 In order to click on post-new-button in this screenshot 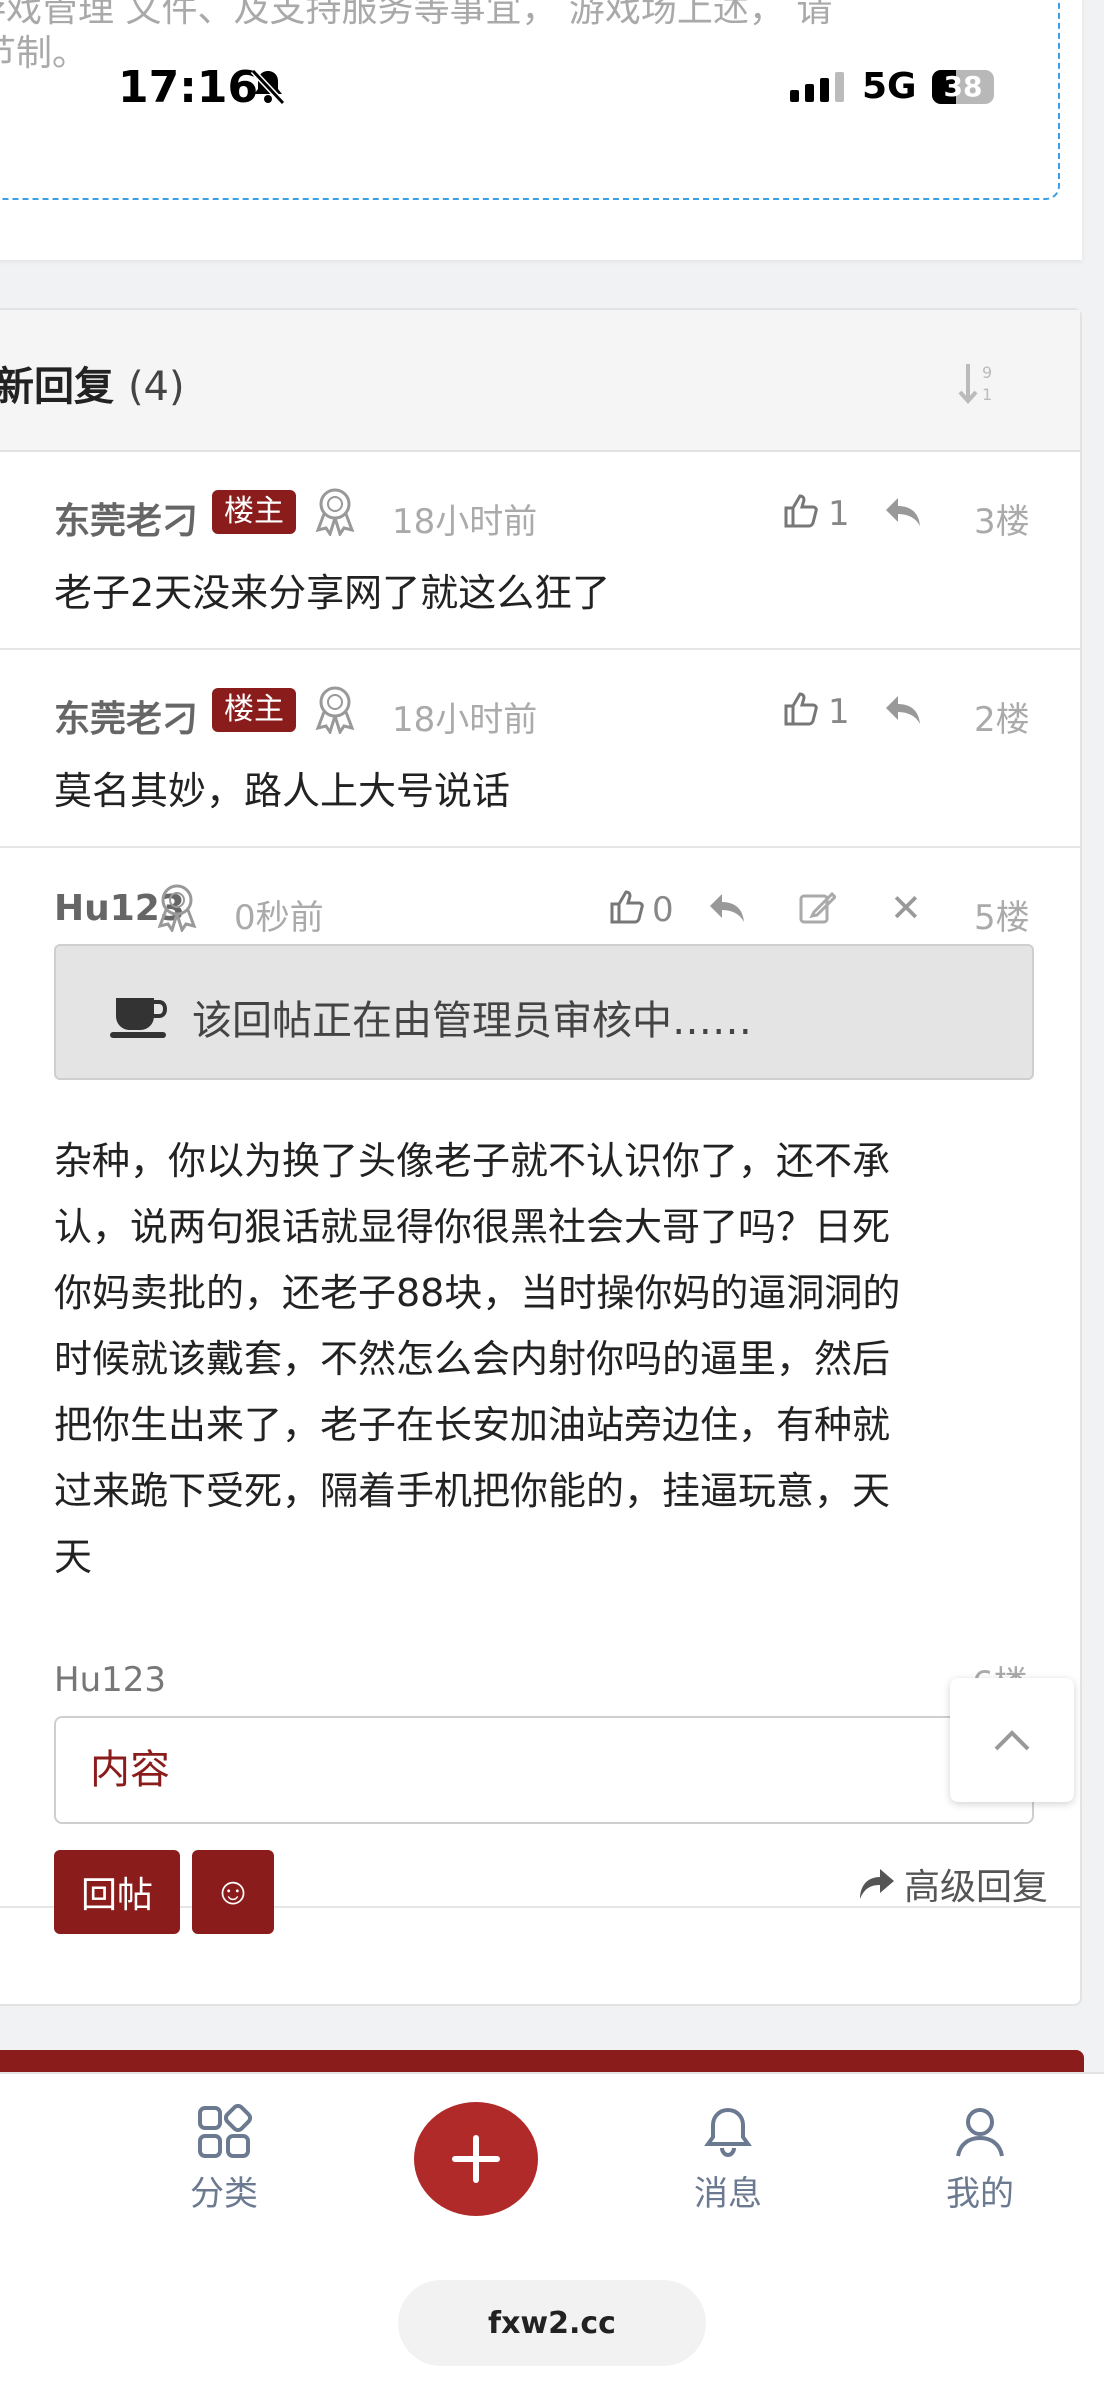, I will do `click(476, 2159)`.